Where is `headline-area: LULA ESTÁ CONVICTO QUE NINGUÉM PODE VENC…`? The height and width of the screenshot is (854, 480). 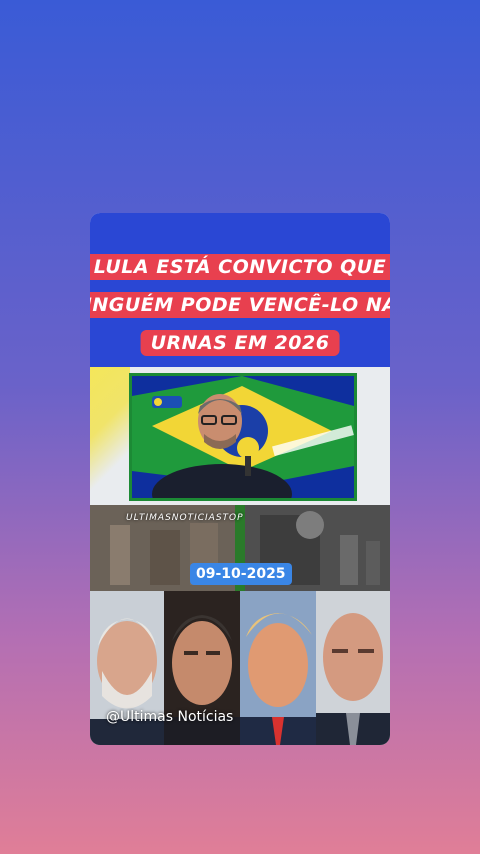
headline-area: LULA ESTÁ CONVICTO QUE NINGUÉM PODE VENC… is located at coordinates (240, 290).